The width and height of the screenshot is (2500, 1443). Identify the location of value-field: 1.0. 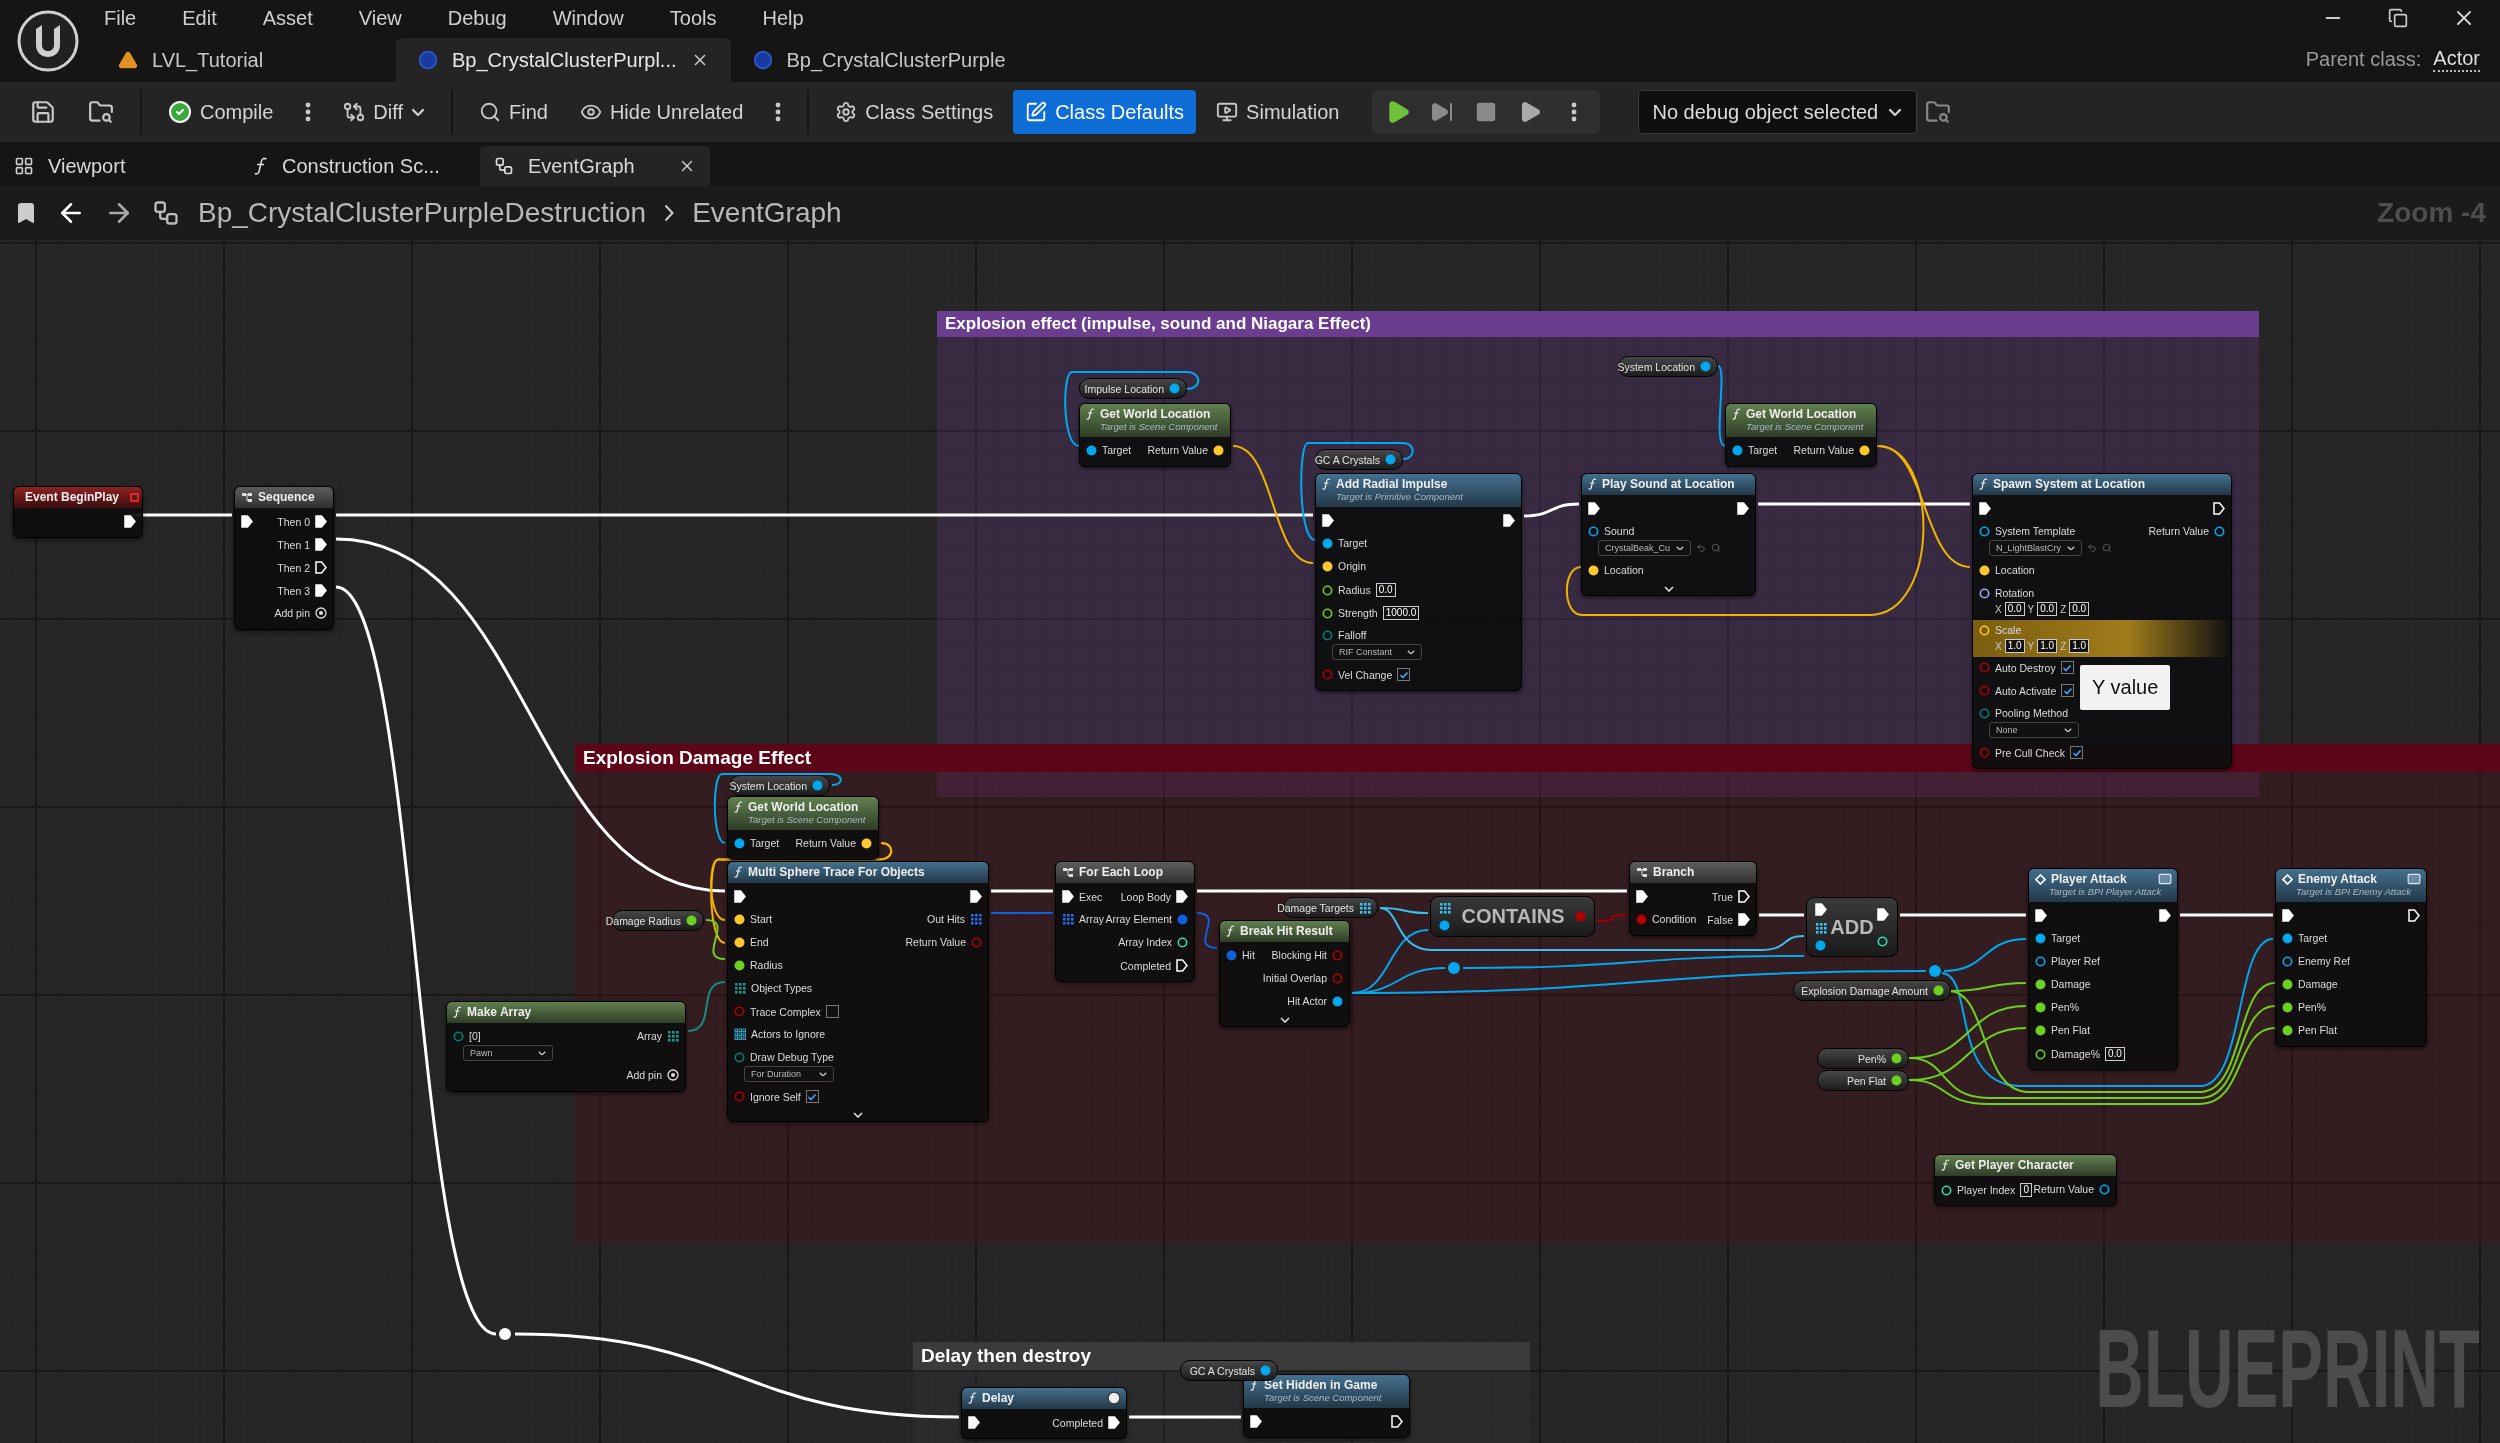
(2014, 646).